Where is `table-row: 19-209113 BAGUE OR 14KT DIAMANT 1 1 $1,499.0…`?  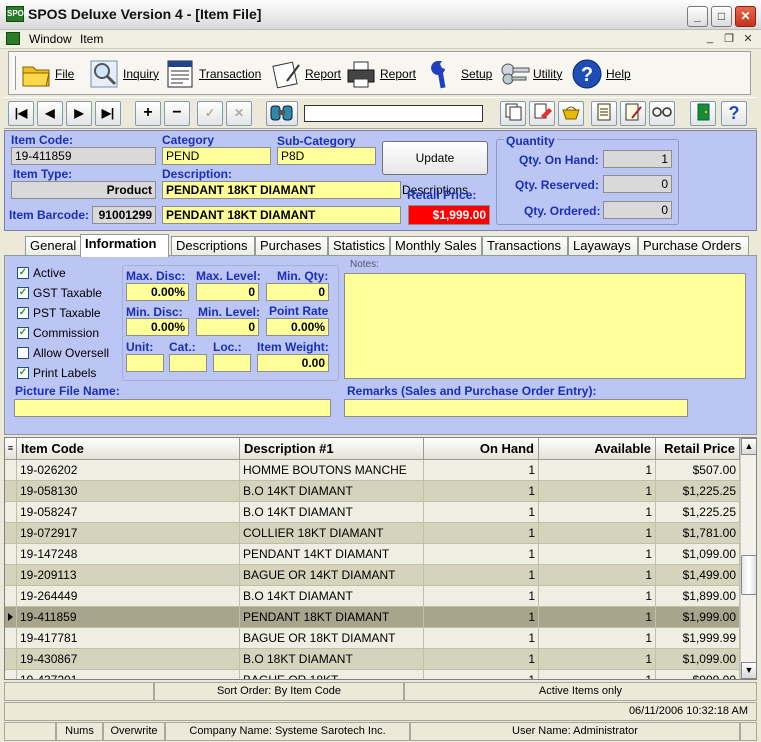
table-row: 19-209113 BAGUE OR 14KT DIAMANT 1 1 $1,499.0… is located at coordinates (372, 575).